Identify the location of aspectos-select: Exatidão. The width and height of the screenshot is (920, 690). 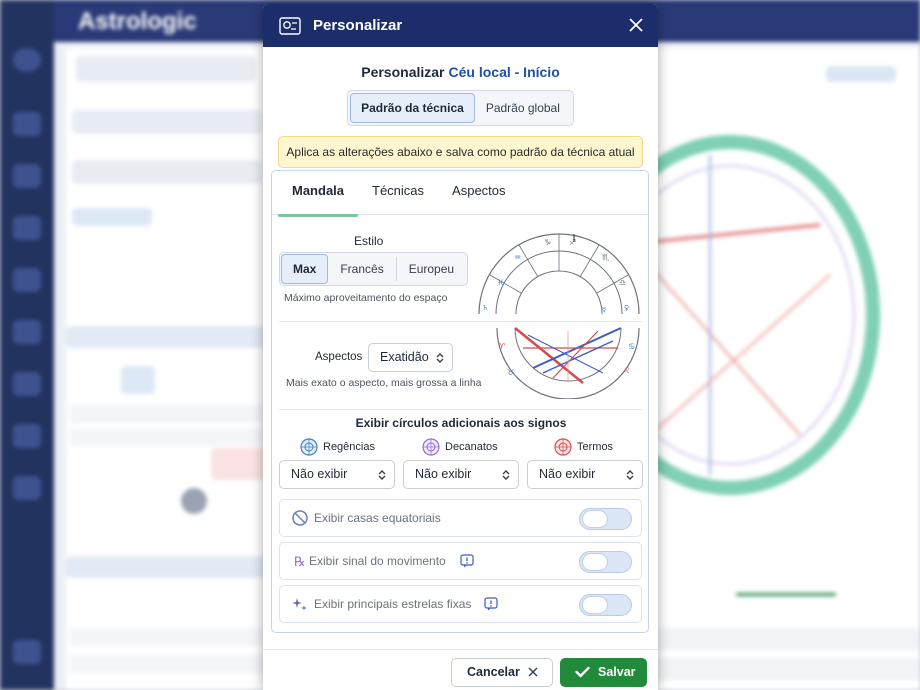
(410, 357).